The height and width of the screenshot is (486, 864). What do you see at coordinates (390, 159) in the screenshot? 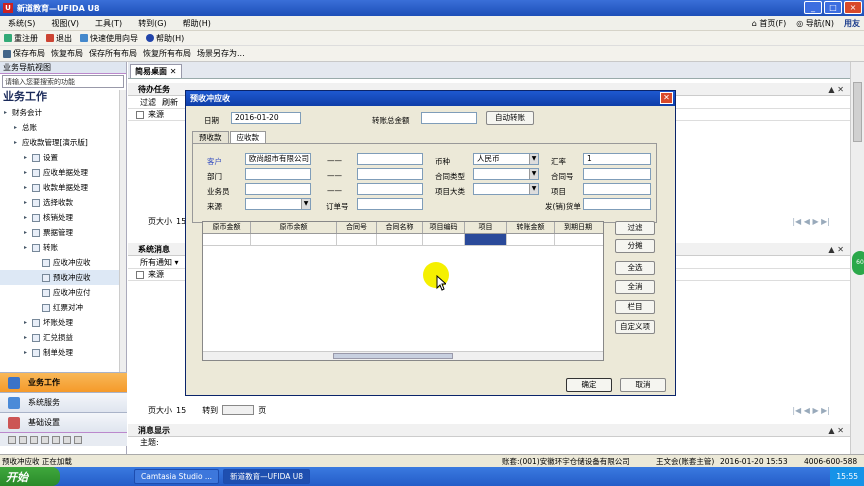
I see `customer-to-input` at bounding box center [390, 159].